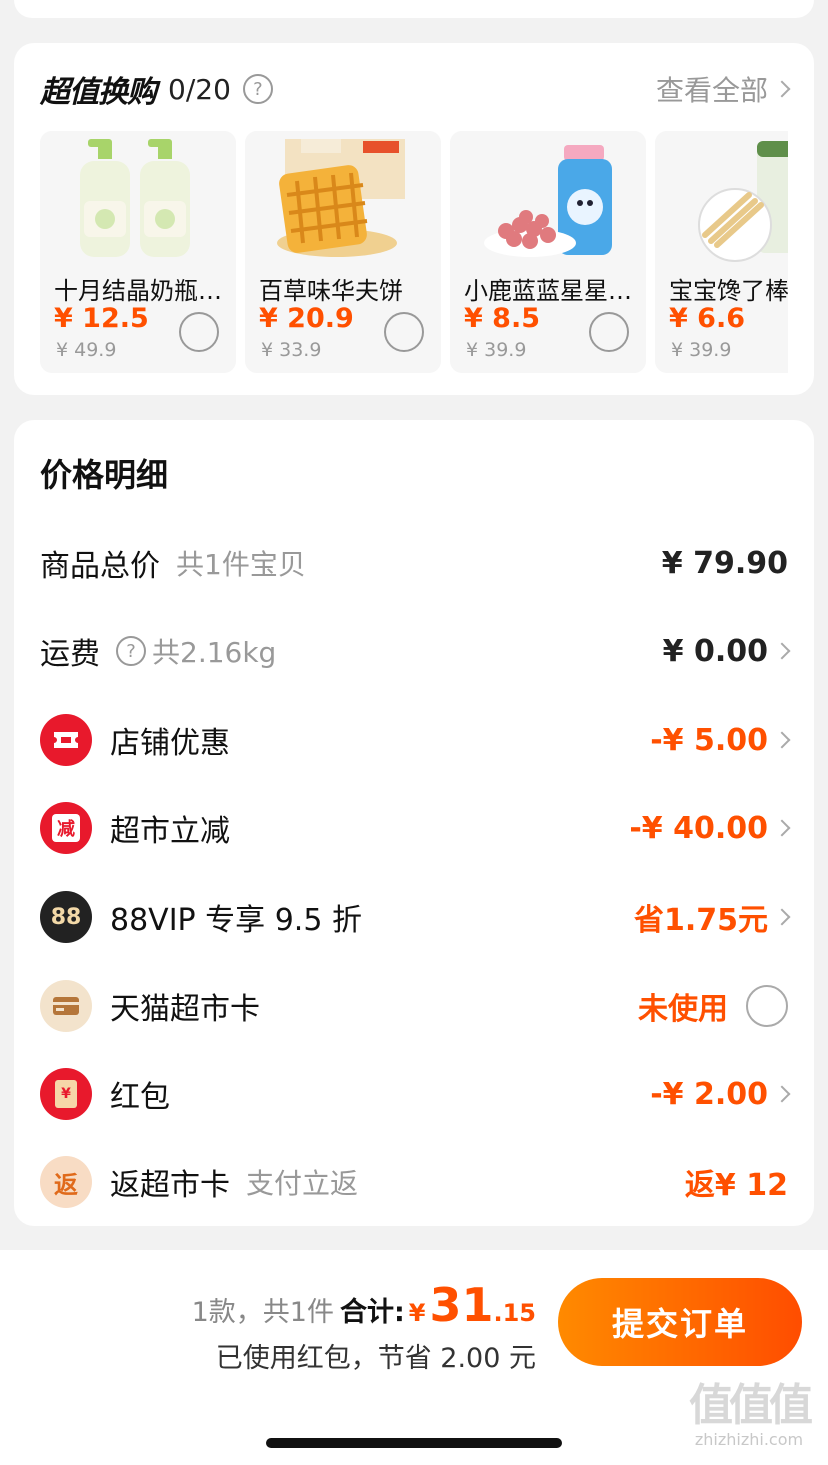 Image resolution: width=828 pixels, height=1465 pixels. I want to click on row-value-wrap: -¥ 2.00, so click(720, 1094).